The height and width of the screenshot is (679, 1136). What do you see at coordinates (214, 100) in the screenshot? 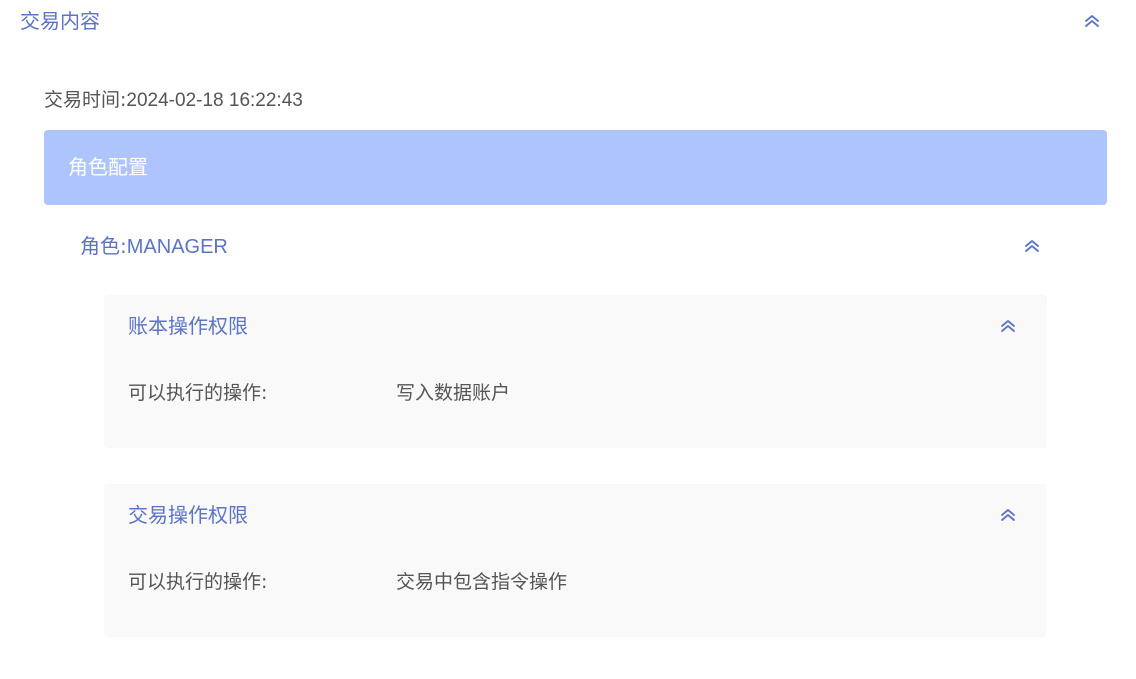
I see `transaction-time-value: 2024-02-18 16:22:43` at bounding box center [214, 100].